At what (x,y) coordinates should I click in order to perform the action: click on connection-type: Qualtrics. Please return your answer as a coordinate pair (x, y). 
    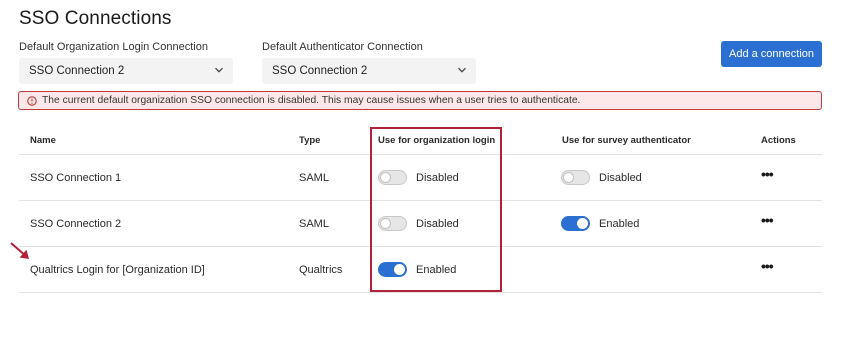
    Looking at the image, I should click on (321, 270).